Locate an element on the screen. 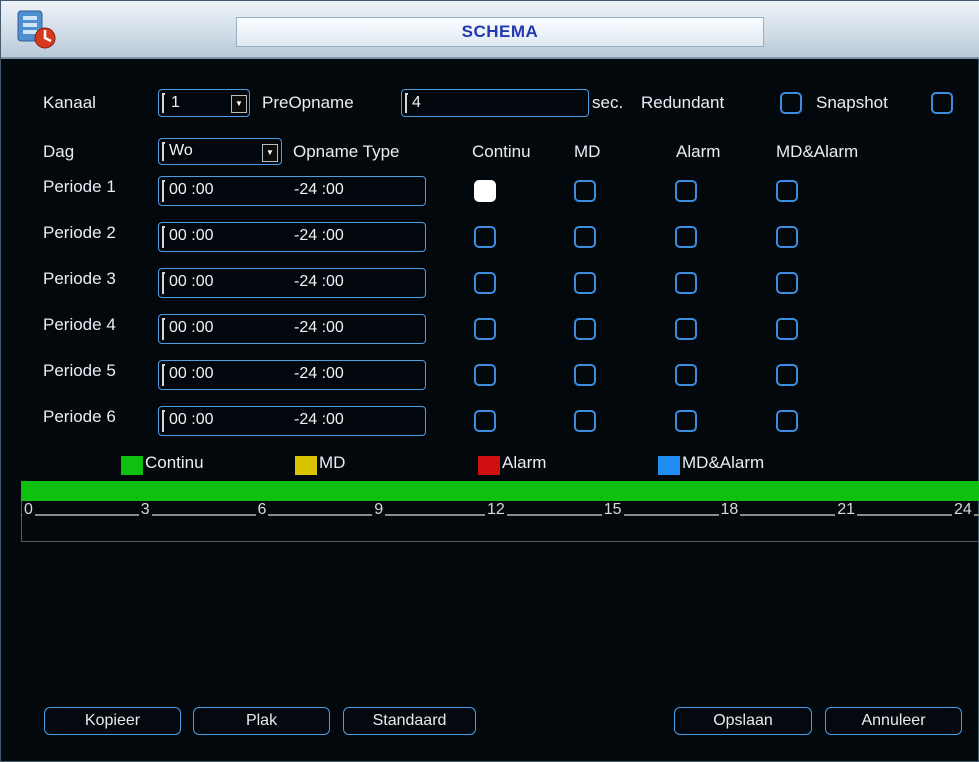  timeline-tick-label: 24 is located at coordinates (963, 510).